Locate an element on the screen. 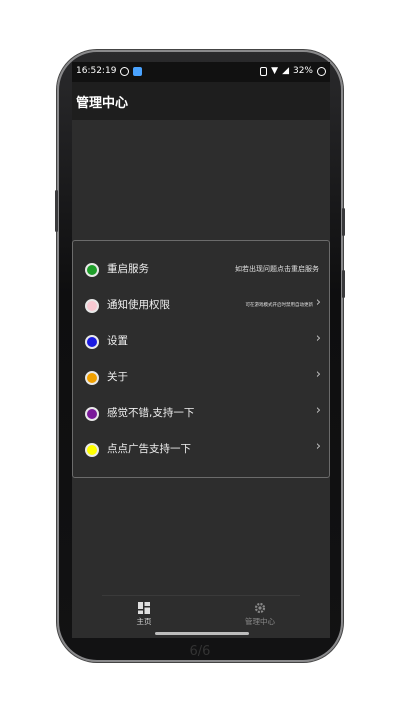 The width and height of the screenshot is (400, 710). menu-item-about: 关于 › is located at coordinates (201, 377).